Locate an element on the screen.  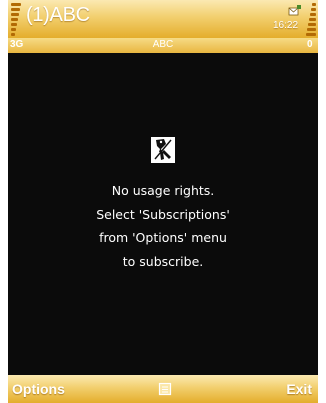
app-title: (1)ABC is located at coordinates (58, 15).